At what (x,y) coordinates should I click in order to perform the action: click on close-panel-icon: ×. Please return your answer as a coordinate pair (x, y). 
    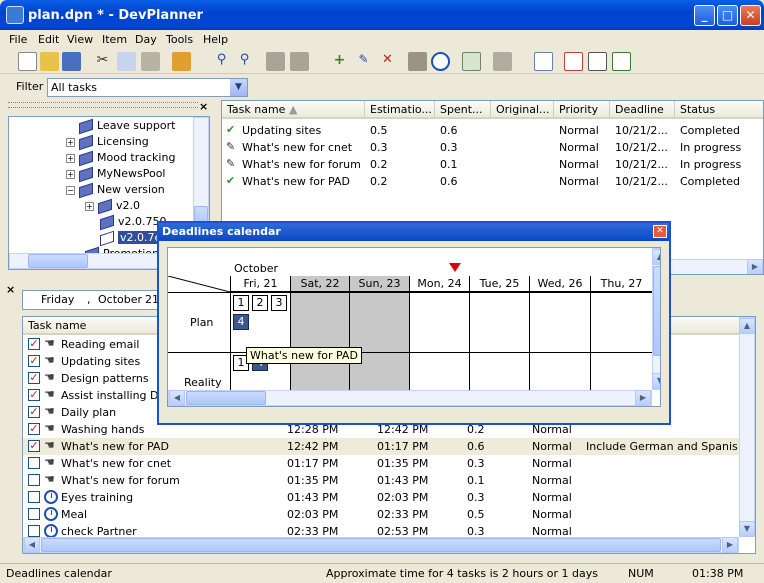
    Looking at the image, I should click on (203, 106).